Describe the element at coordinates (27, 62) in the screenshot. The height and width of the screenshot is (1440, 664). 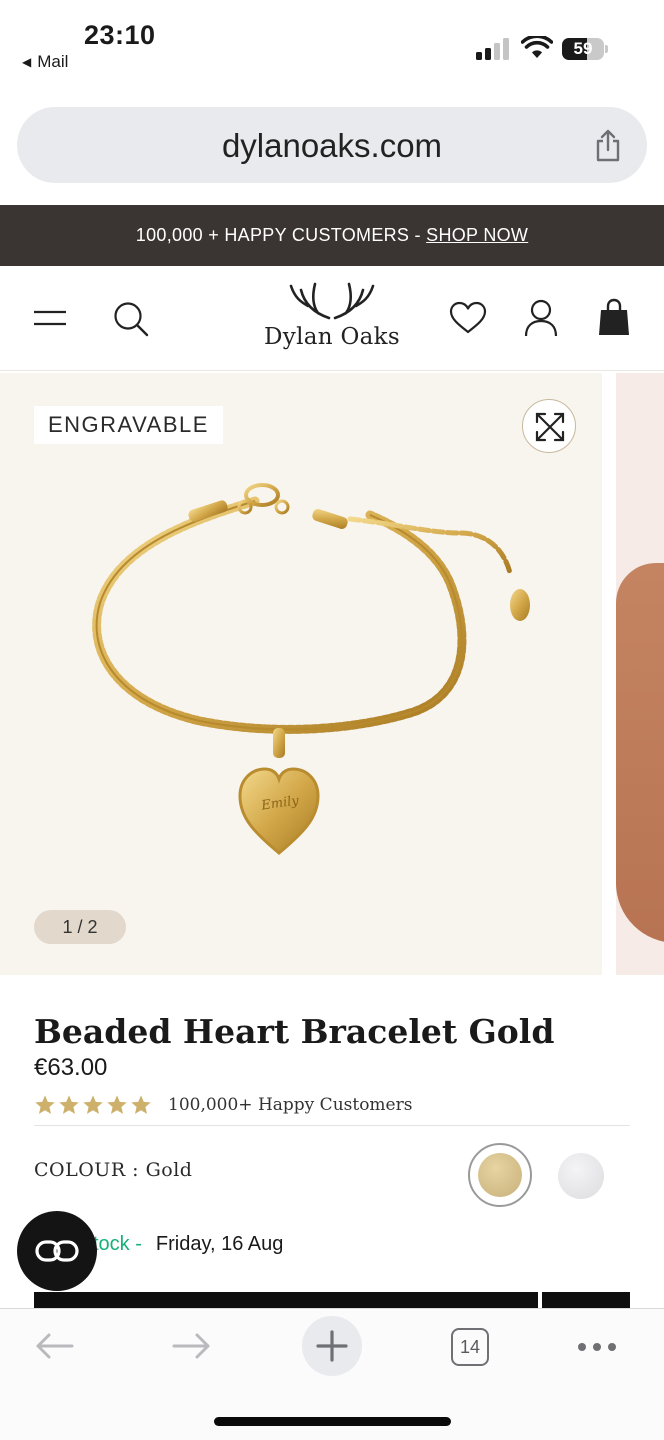
I see `back-triangle-icon: ◀` at that location.